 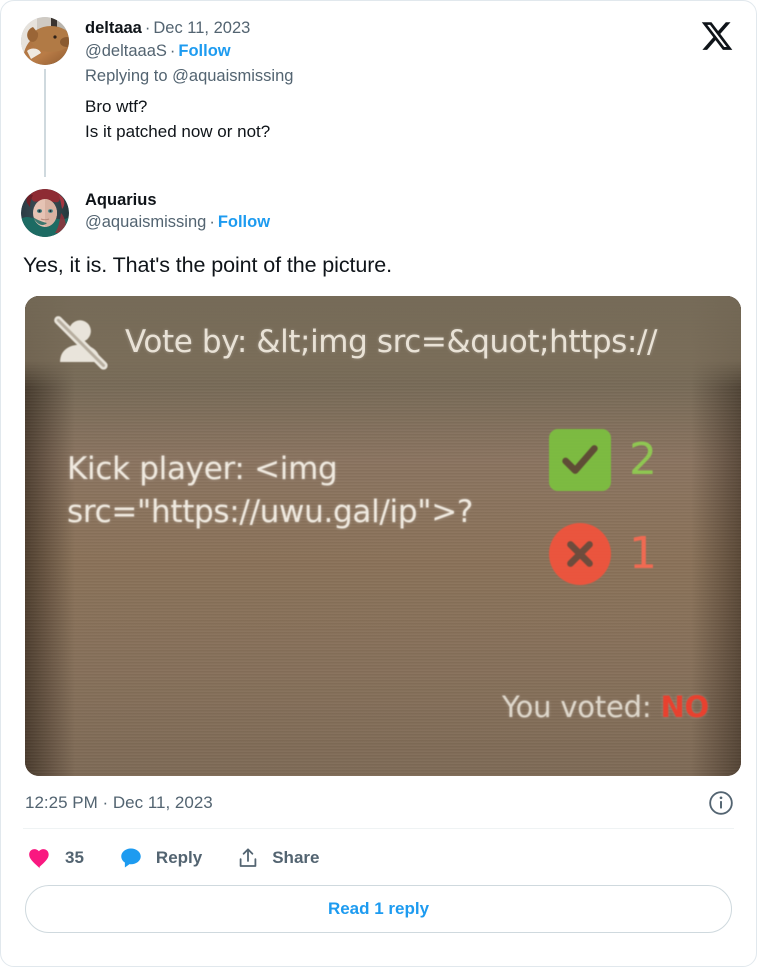 I want to click on you-voted-label: You voted:, so click(x=581, y=707).